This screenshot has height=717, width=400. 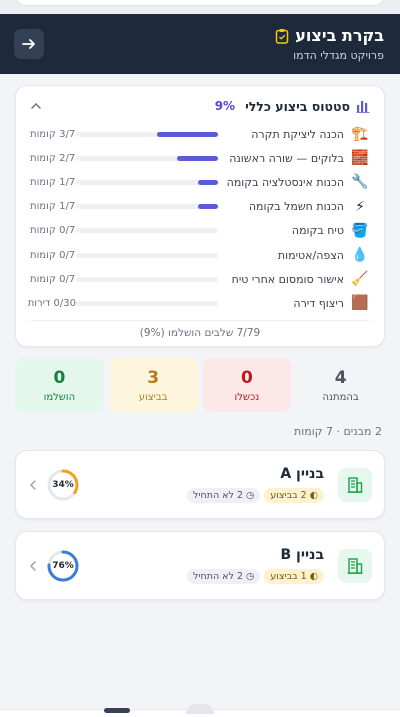 I want to click on step-label: הכנות אינסטלציה בקומה, so click(x=285, y=182).